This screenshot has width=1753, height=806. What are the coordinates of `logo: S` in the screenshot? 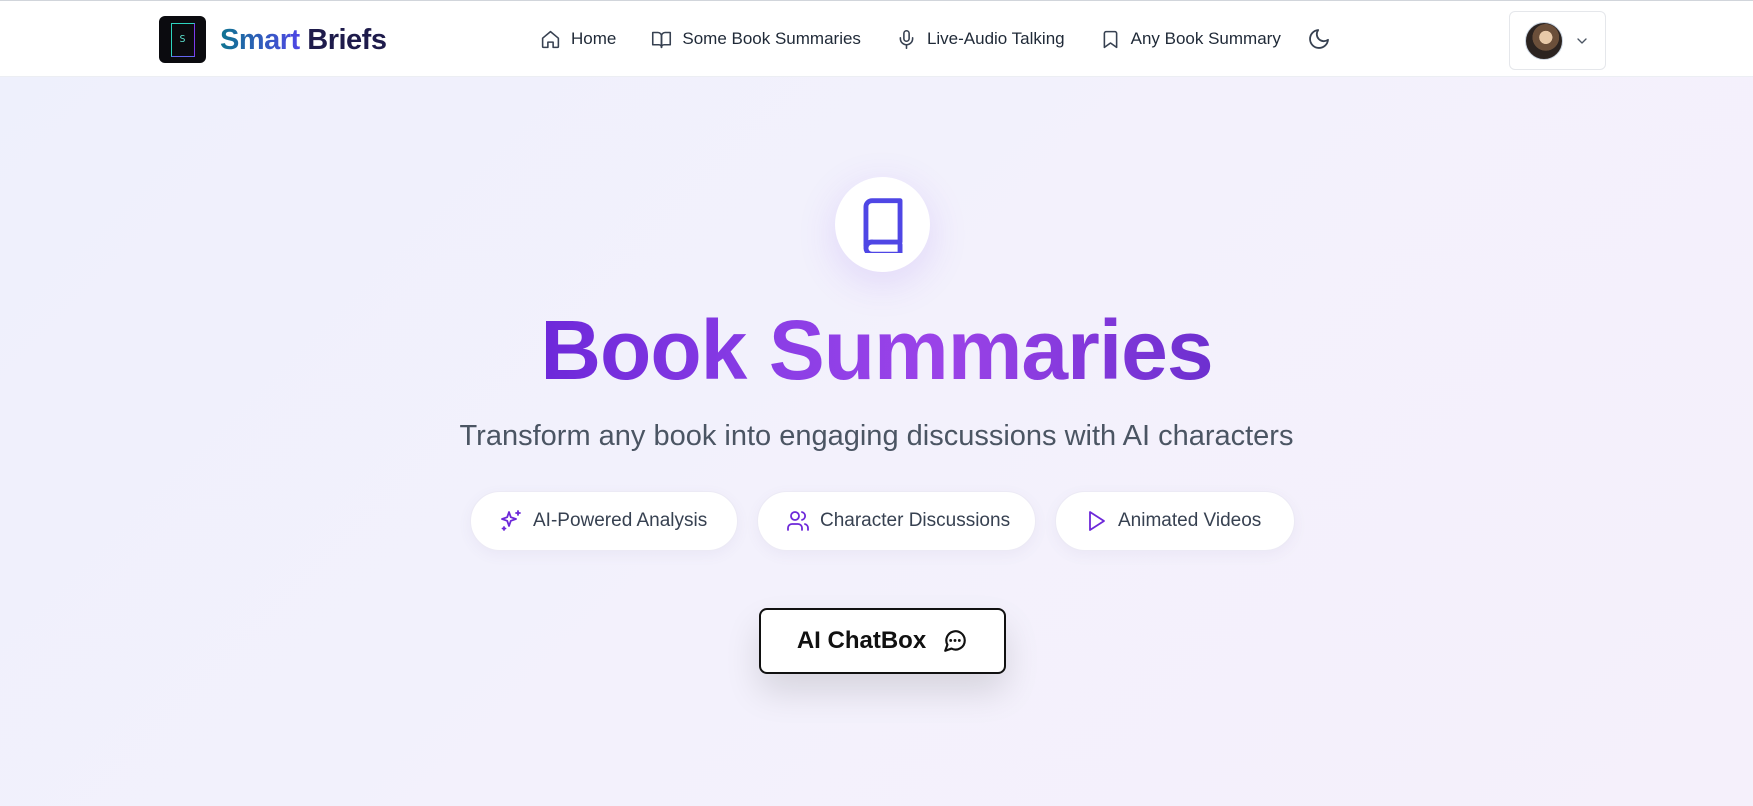 It's located at (182, 39).